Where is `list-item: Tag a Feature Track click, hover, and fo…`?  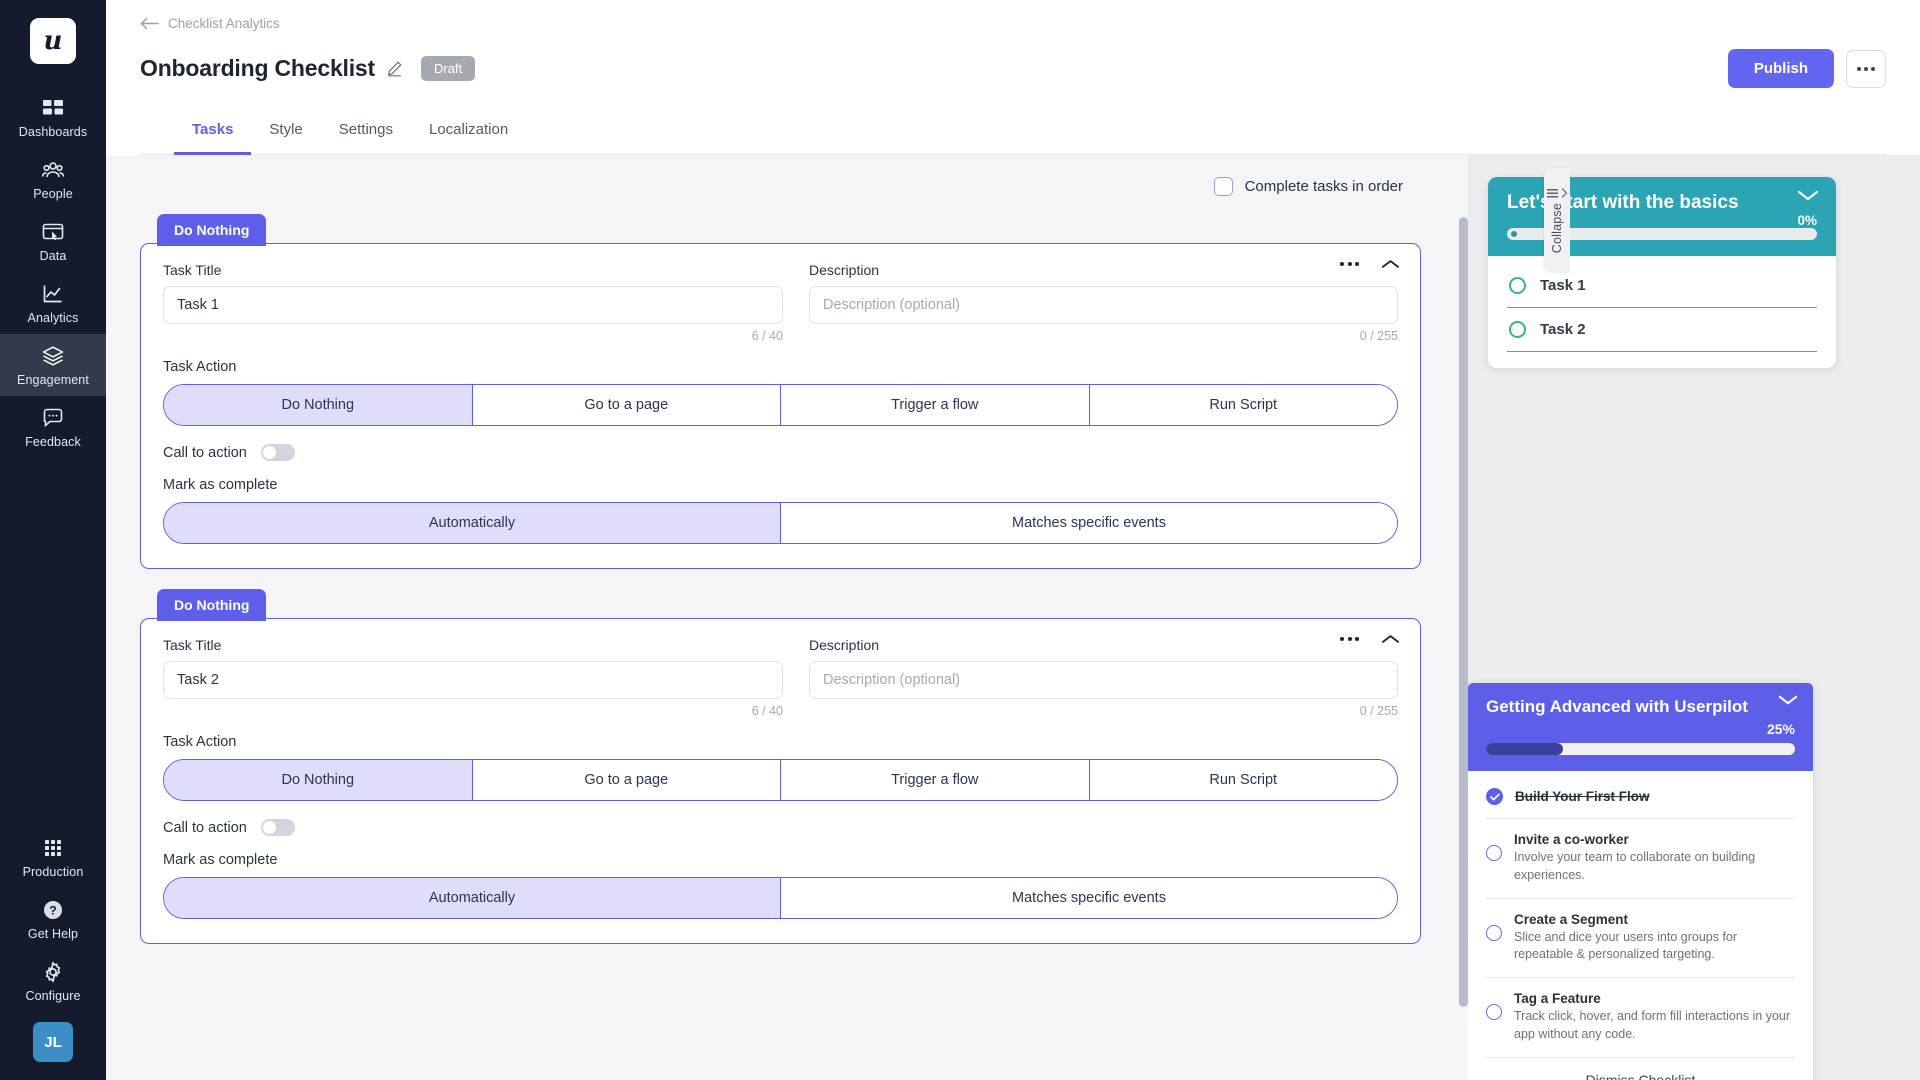 list-item: Tag a Feature Track click, hover, and fo… is located at coordinates (1640, 1018).